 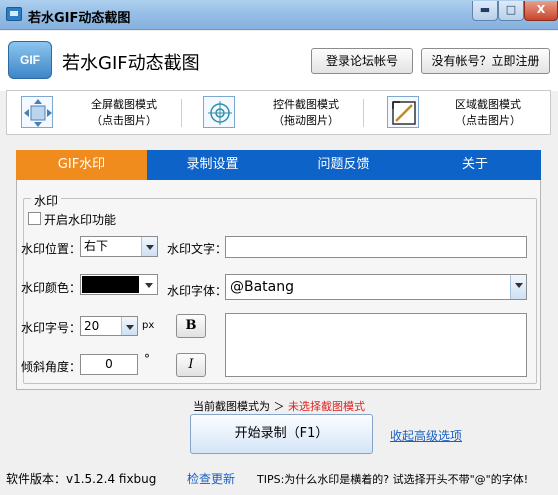 What do you see at coordinates (46, 200) in the screenshot?
I see `watermark-group-title: 水印` at bounding box center [46, 200].